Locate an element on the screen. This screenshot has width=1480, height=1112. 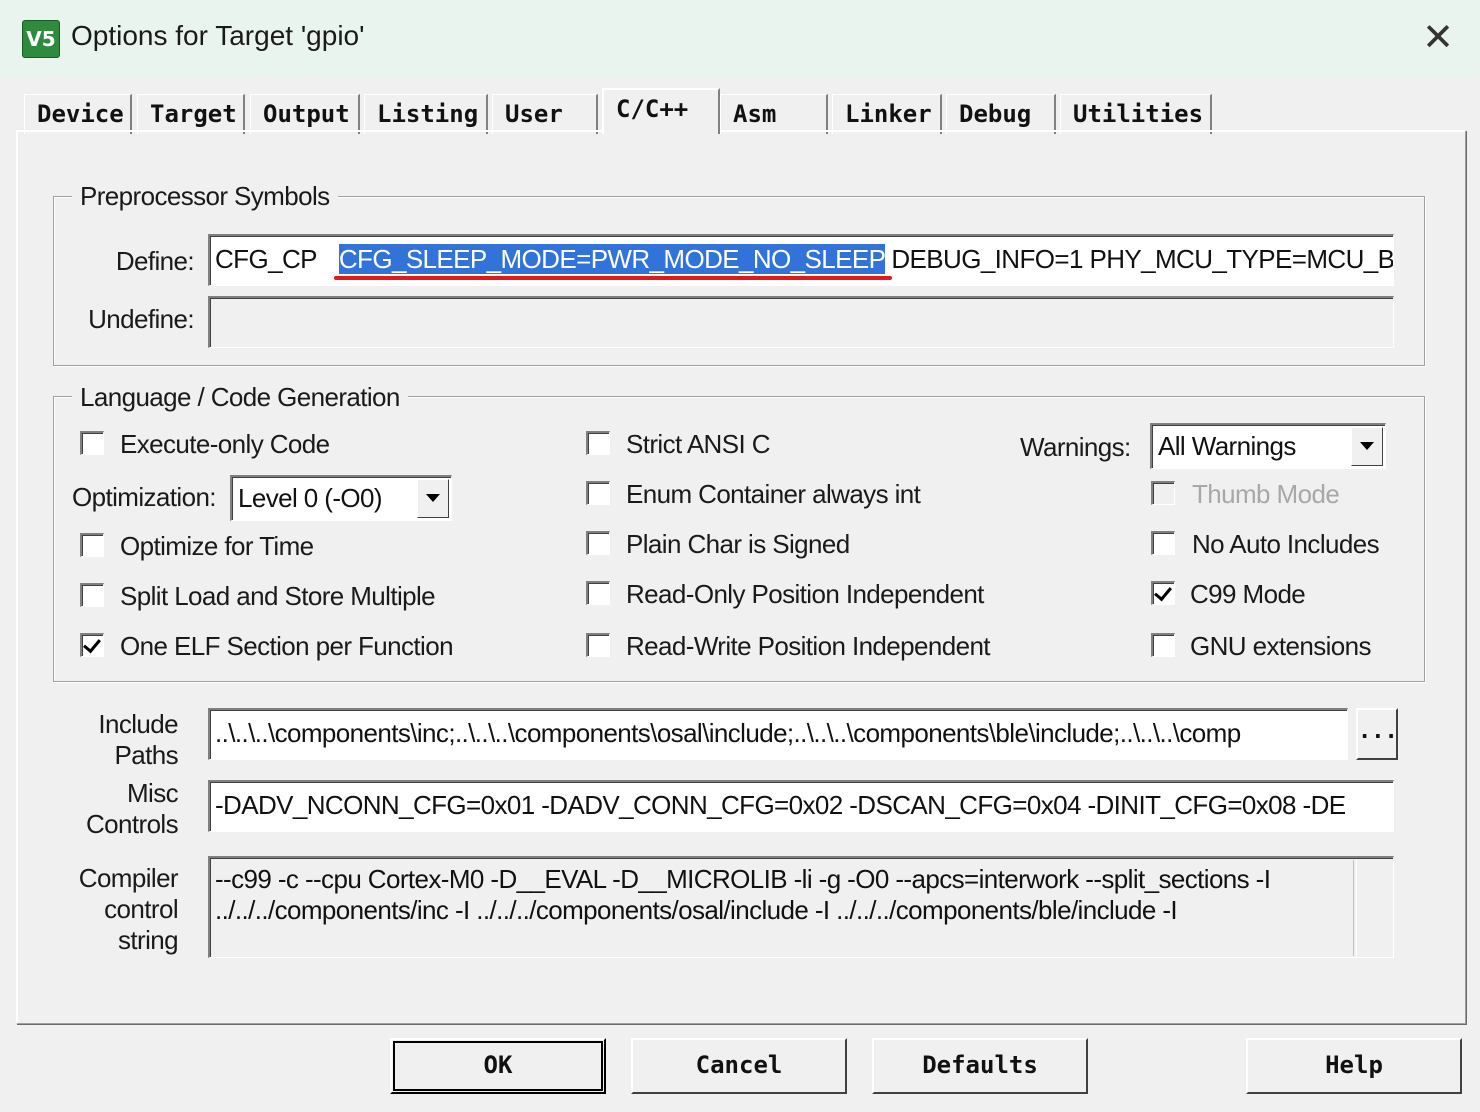
preprocessor-legend: Preprocessor Symbols is located at coordinates (205, 196).